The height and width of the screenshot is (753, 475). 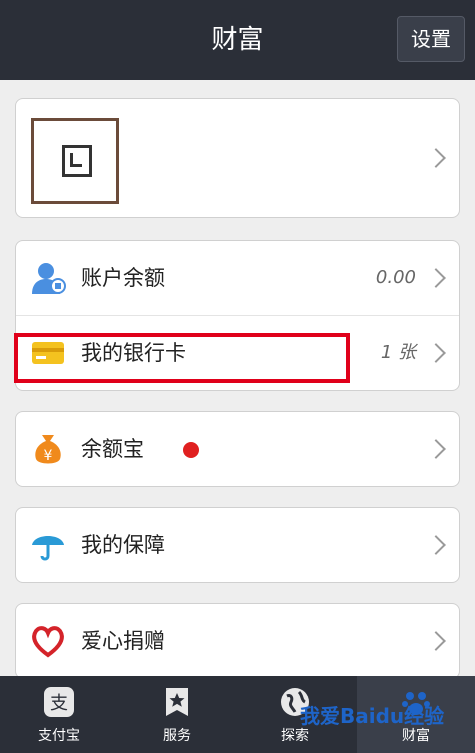 I want to click on money-bag-icon: ¥, so click(x=48, y=449).